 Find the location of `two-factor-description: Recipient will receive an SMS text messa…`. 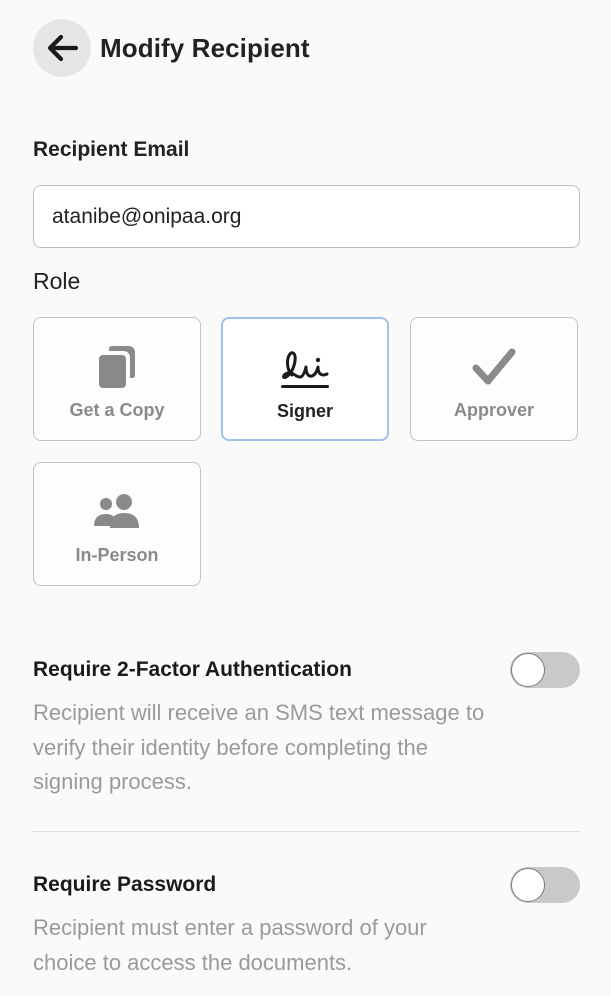

two-factor-description: Recipient will receive an SMS text messa… is located at coordinates (259, 747).